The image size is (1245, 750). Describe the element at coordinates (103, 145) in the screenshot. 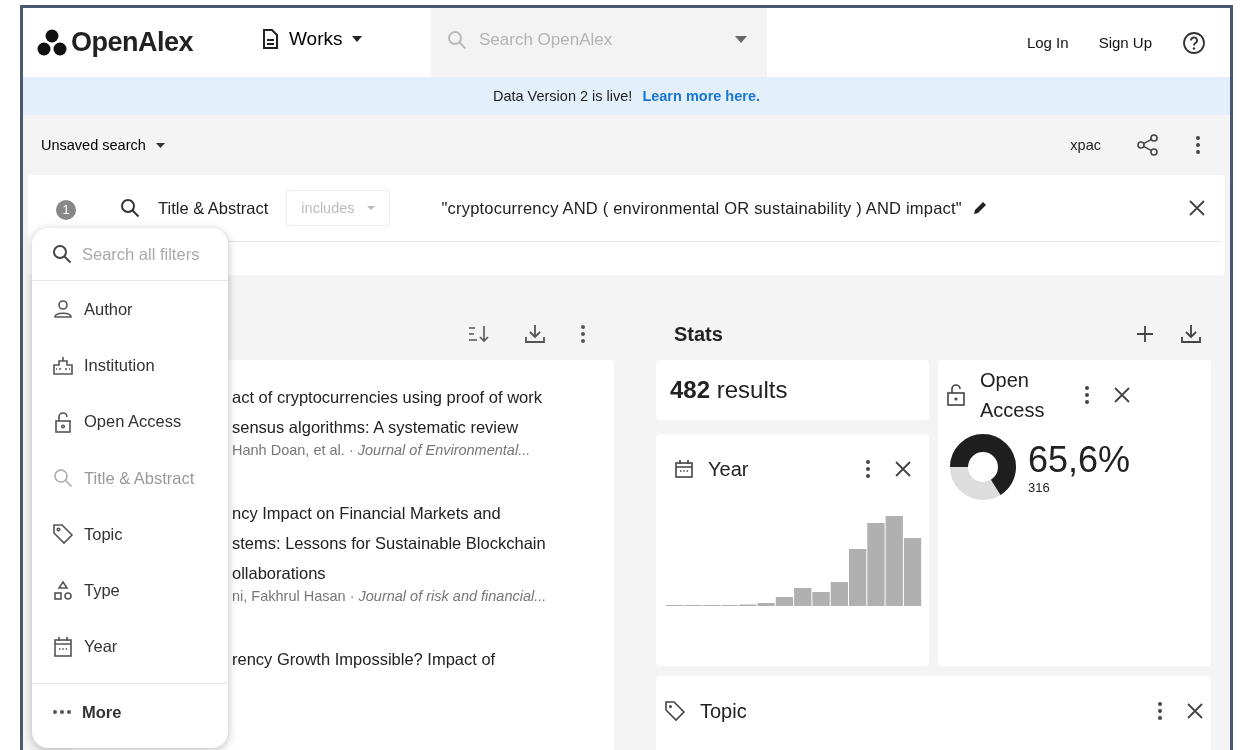

I see `saved-search-menu: Unsaved search` at that location.